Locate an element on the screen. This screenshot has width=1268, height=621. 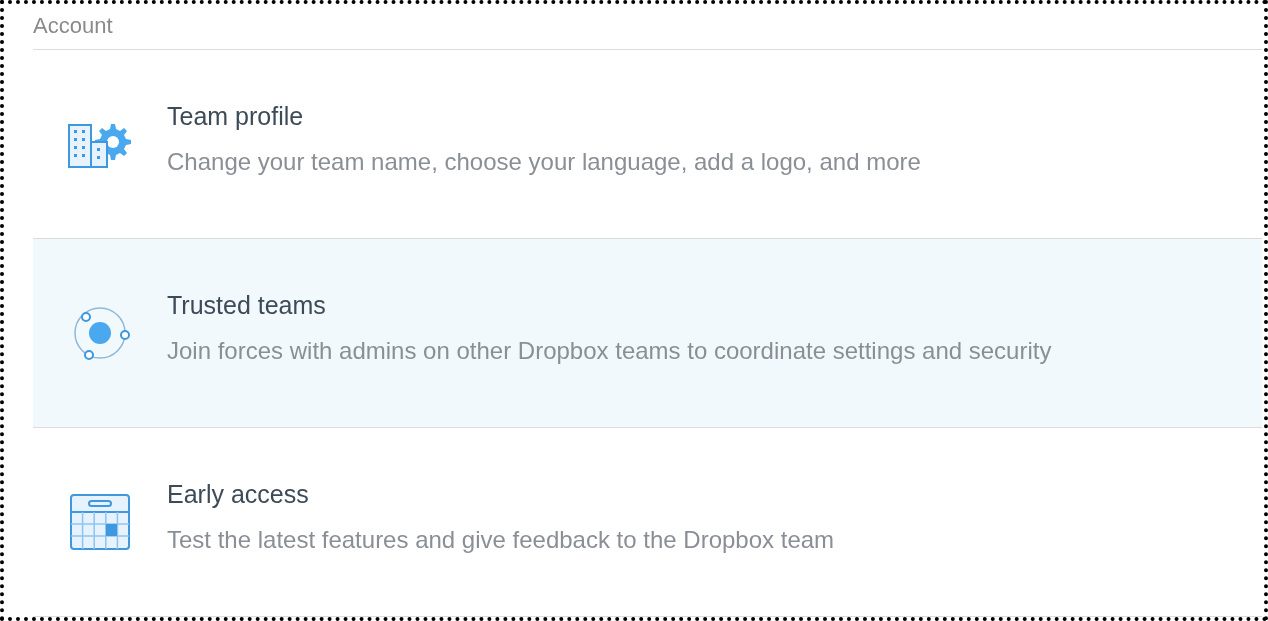
row-title: Team profile is located at coordinates (236, 117).